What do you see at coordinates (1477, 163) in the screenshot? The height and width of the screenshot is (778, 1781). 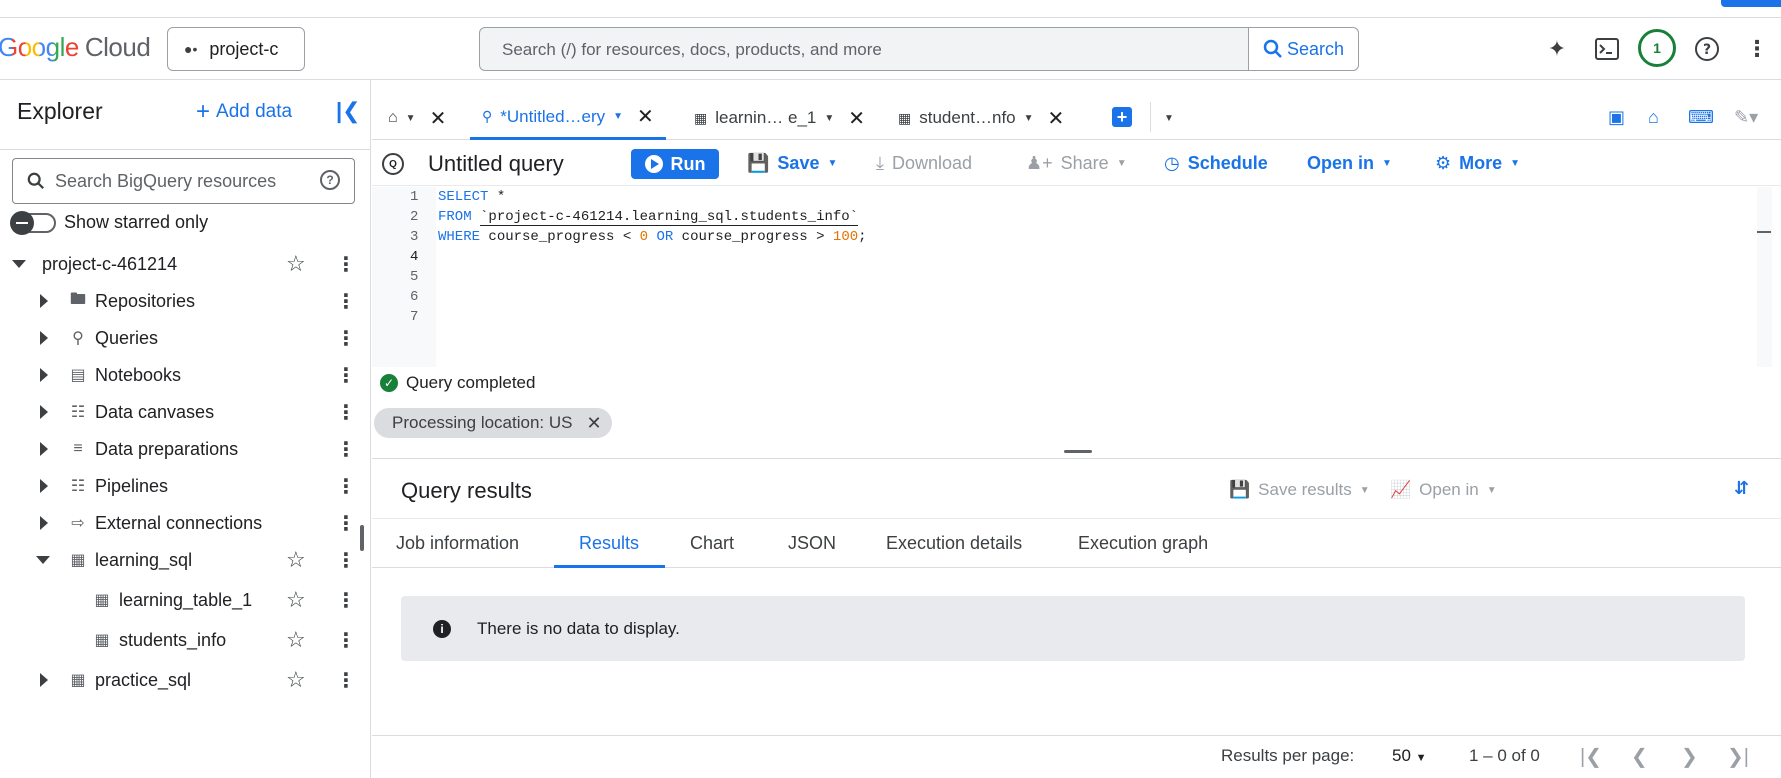 I see `more-button: ⚙ More ▼` at bounding box center [1477, 163].